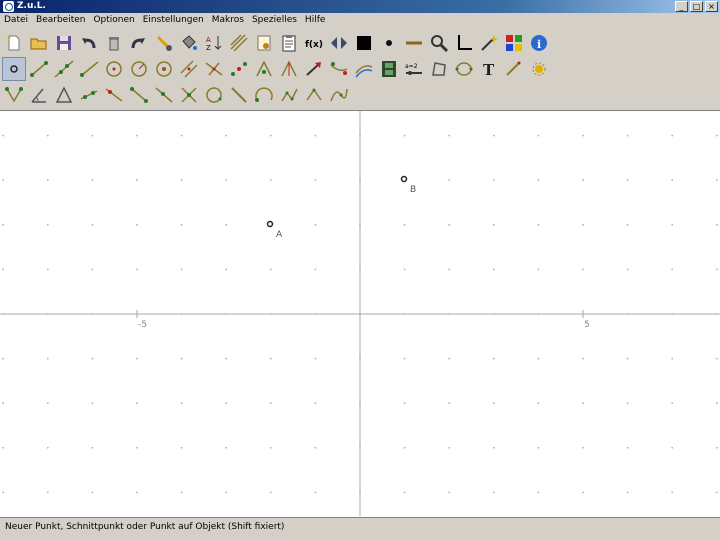 This screenshot has width=720, height=540. I want to click on conic-tool, so click(464, 69).